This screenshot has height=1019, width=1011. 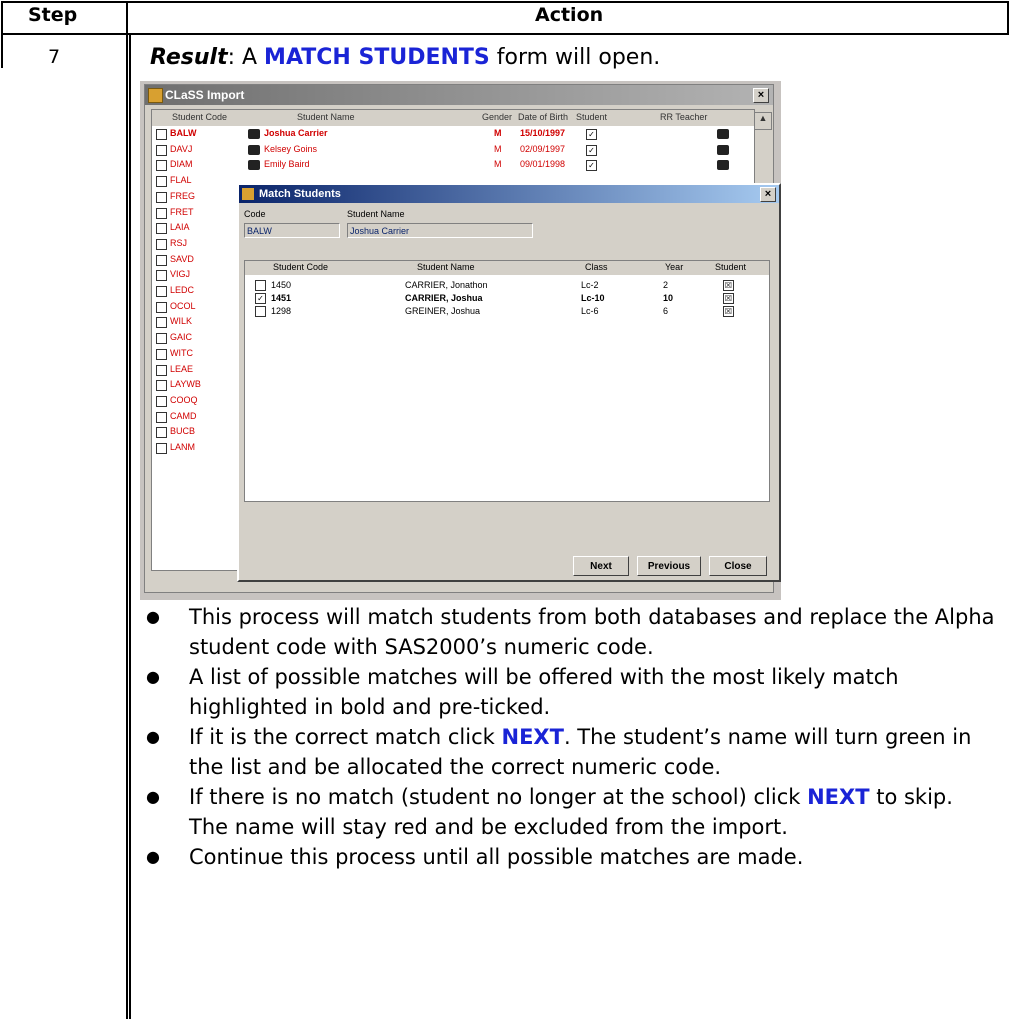 What do you see at coordinates (326, 117) in the screenshot?
I see `col-student-name: Student Name` at bounding box center [326, 117].